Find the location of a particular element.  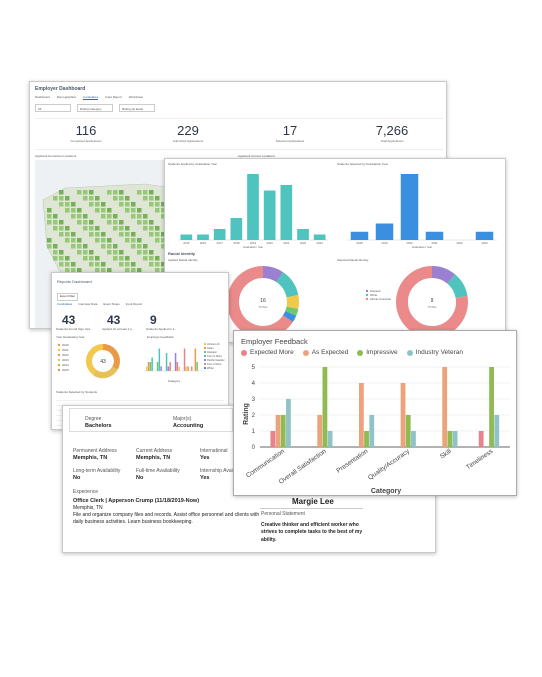

event-filter-button: Event Filter is located at coordinates (68, 297).